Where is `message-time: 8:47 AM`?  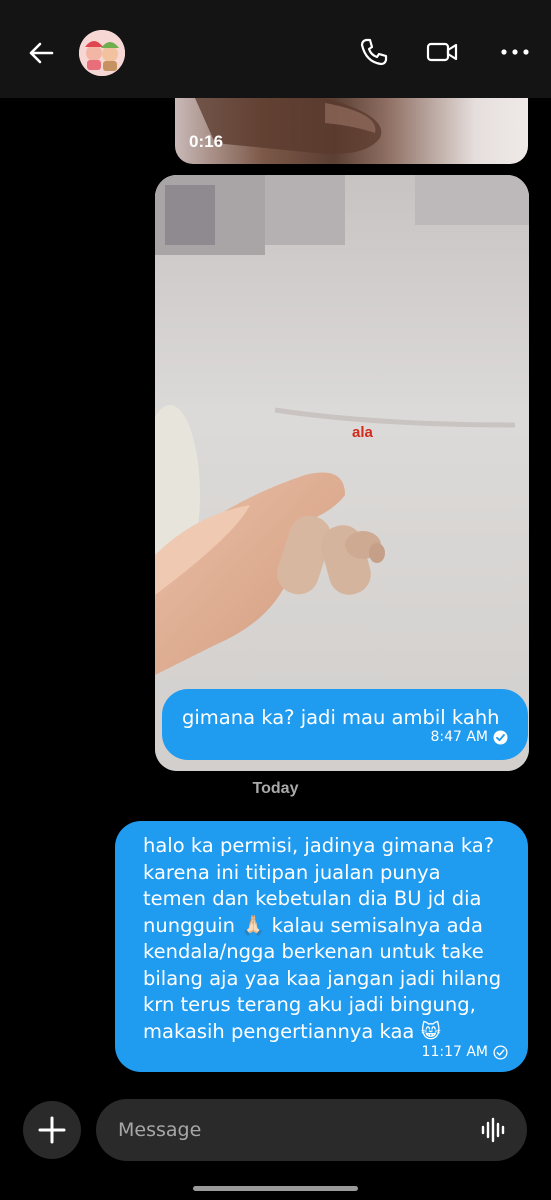
message-time: 8:47 AM is located at coordinates (459, 737).